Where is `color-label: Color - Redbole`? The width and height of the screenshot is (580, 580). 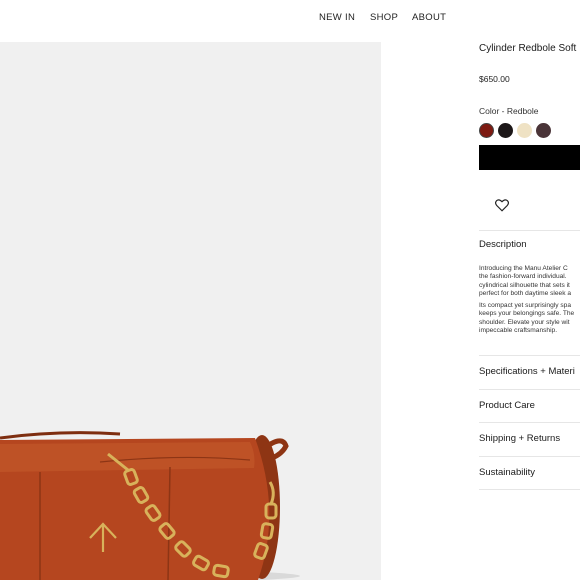
color-label: Color - Redbole is located at coordinates (509, 111).